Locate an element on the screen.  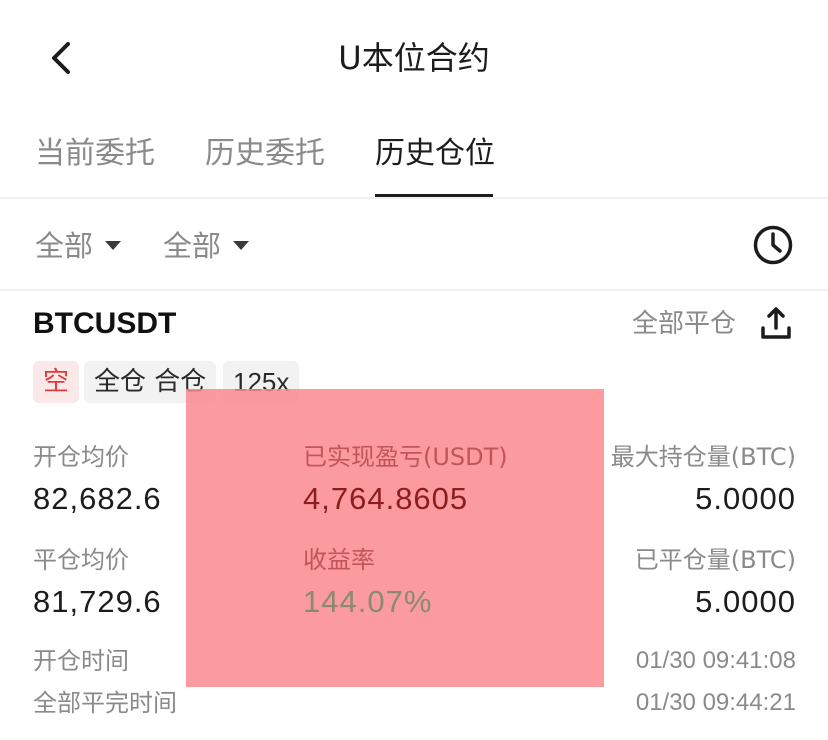
side-tag: 空 is located at coordinates (56, 382).